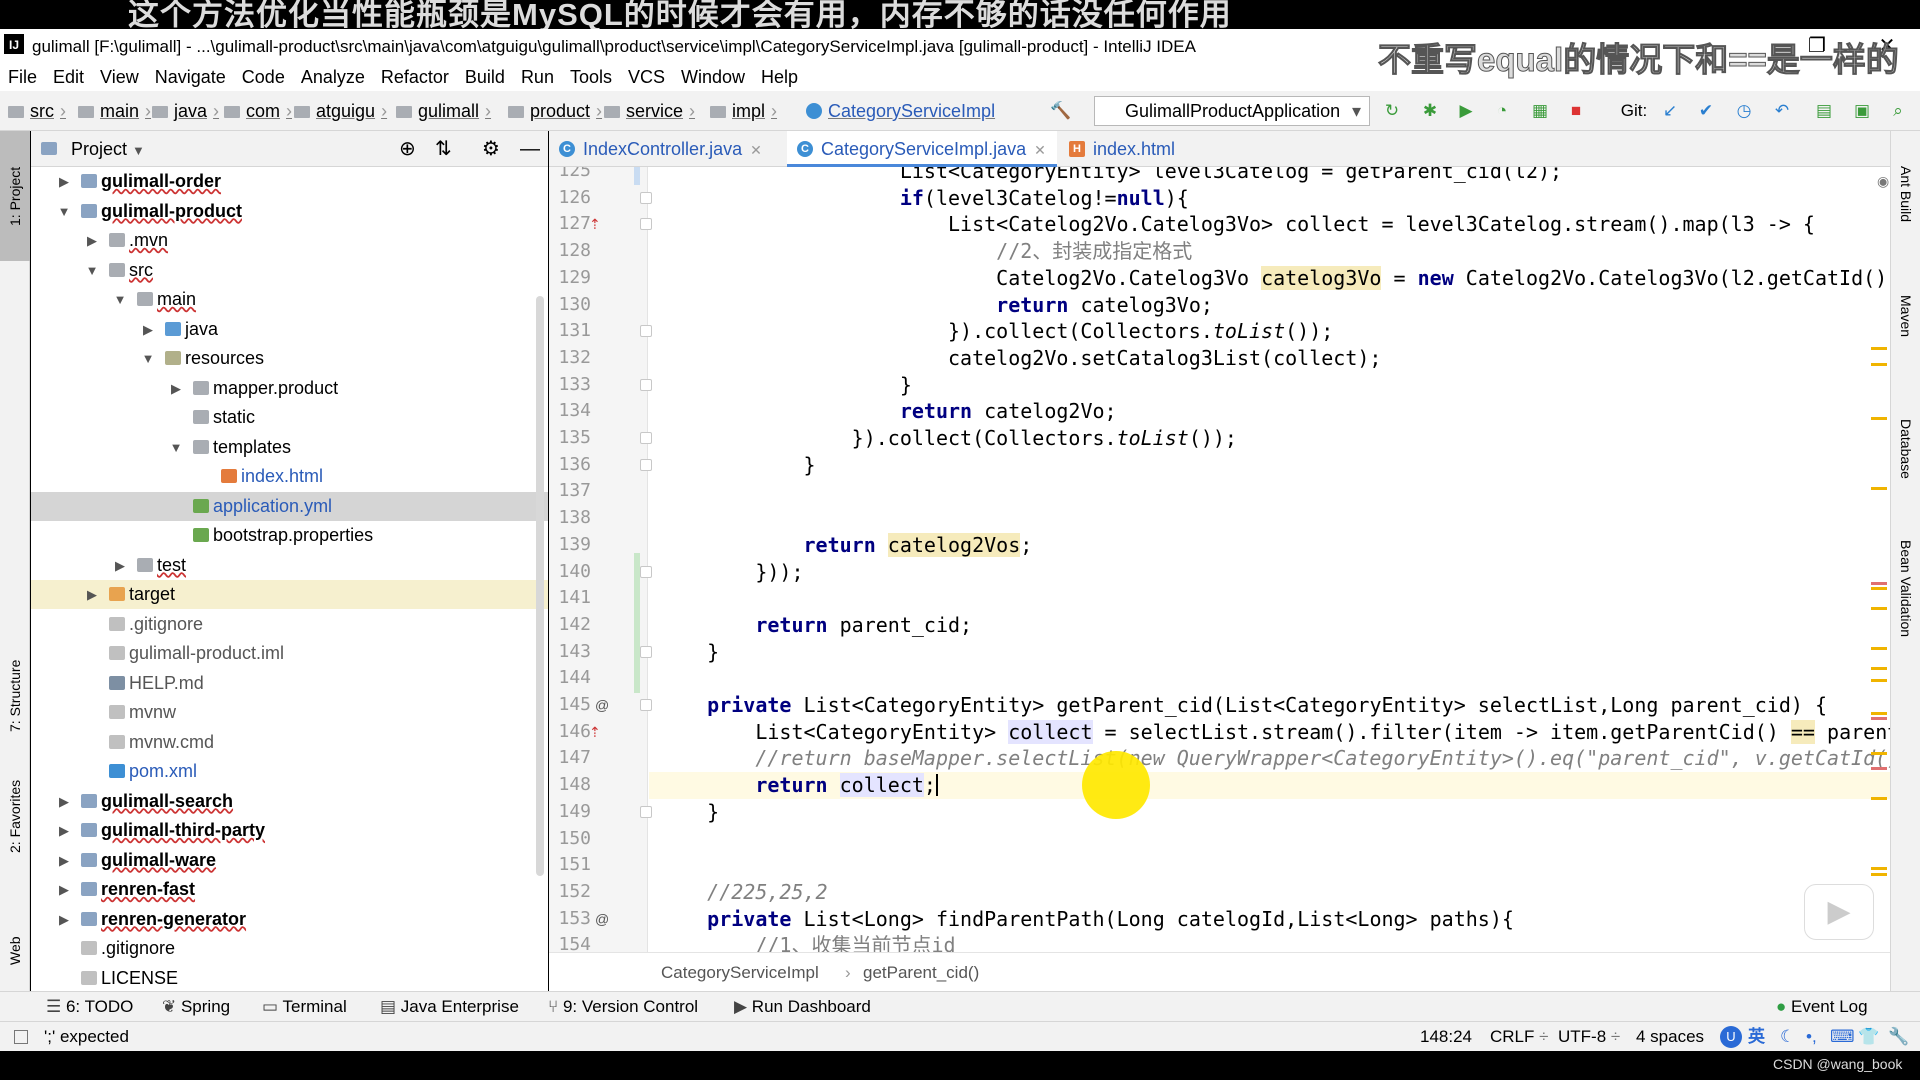 Image resolution: width=1920 pixels, height=1080 pixels. What do you see at coordinates (196, 1007) in the screenshot?
I see `toolwindow-spring: ❦ Spring` at bounding box center [196, 1007].